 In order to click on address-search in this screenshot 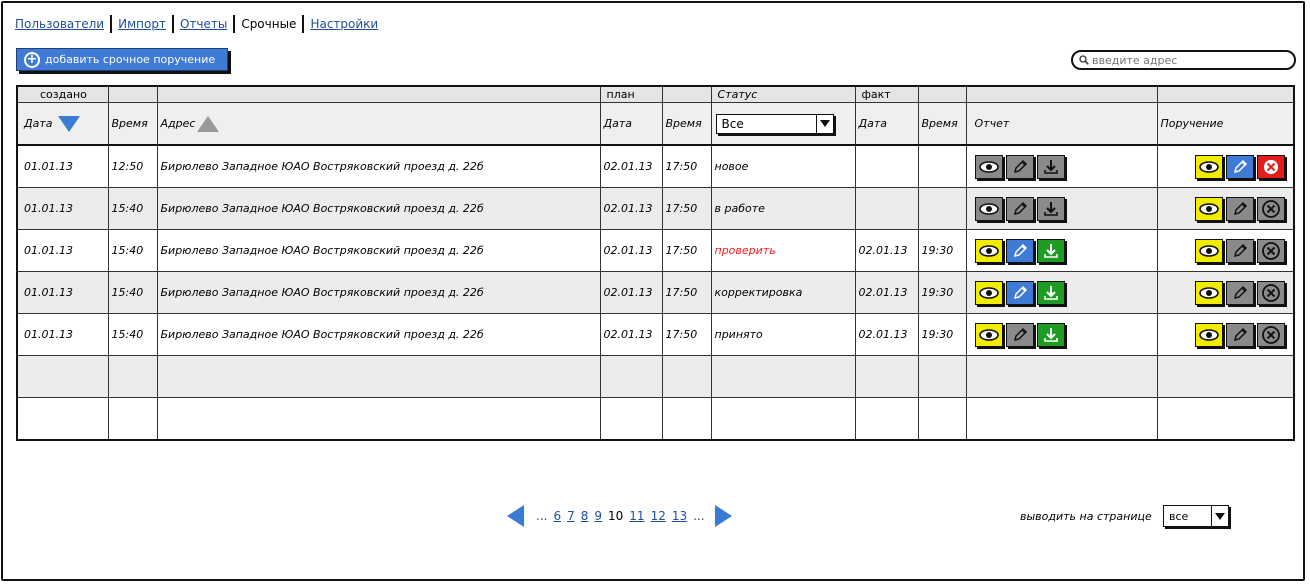, I will do `click(1183, 60)`.